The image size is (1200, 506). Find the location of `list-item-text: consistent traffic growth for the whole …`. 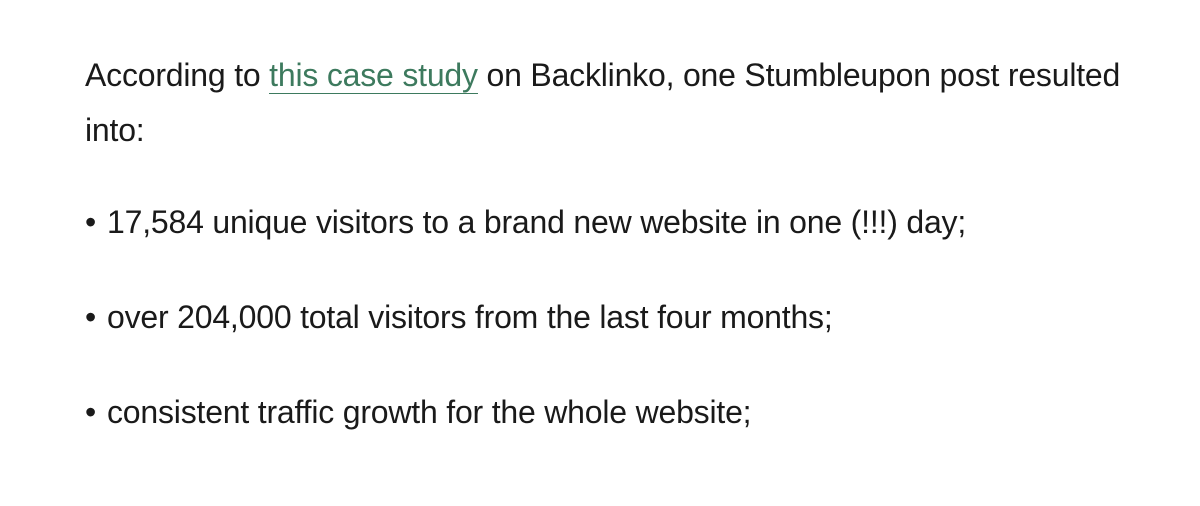

list-item-text: consistent traffic growth for the whole … is located at coordinates (429, 412).